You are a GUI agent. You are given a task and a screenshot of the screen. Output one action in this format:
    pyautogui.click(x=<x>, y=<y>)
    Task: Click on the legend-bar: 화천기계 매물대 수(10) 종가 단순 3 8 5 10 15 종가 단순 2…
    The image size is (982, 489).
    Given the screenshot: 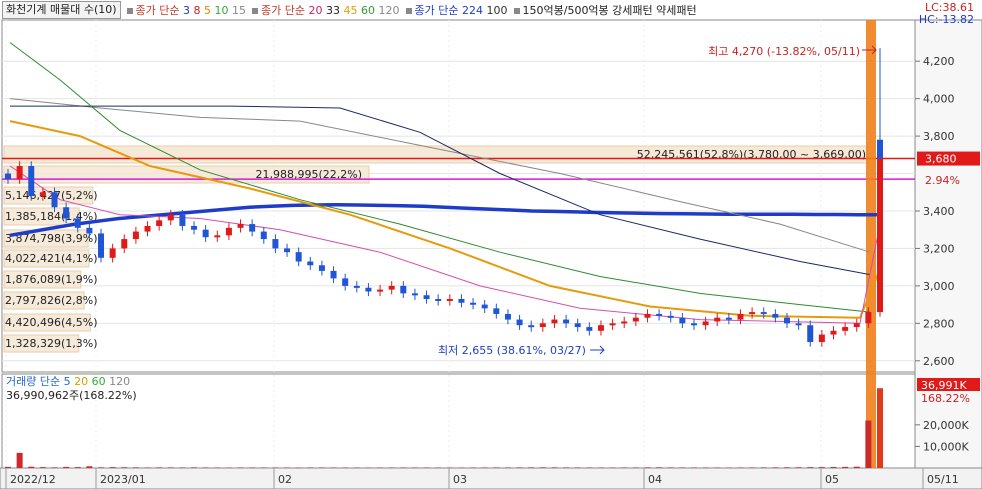 What is the action you would take?
    pyautogui.click(x=457, y=10)
    